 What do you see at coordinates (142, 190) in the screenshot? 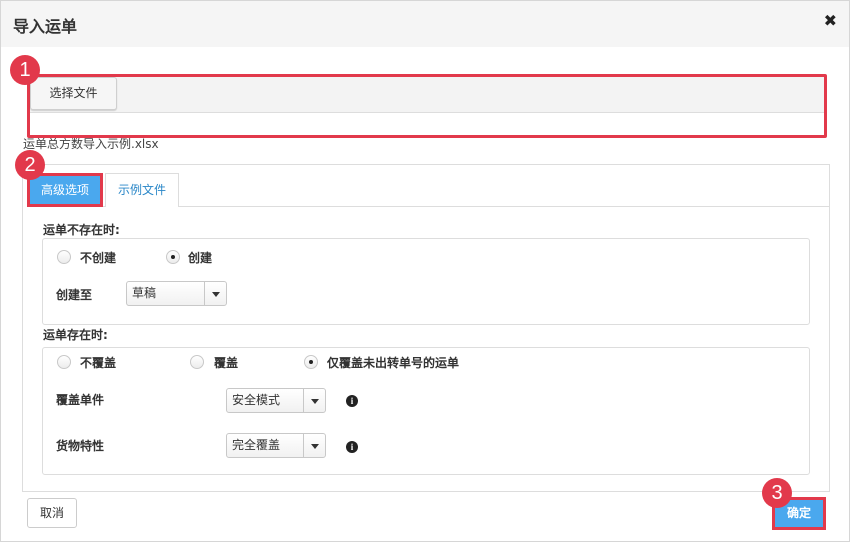
I see `tab-sample-file: 示例文件` at bounding box center [142, 190].